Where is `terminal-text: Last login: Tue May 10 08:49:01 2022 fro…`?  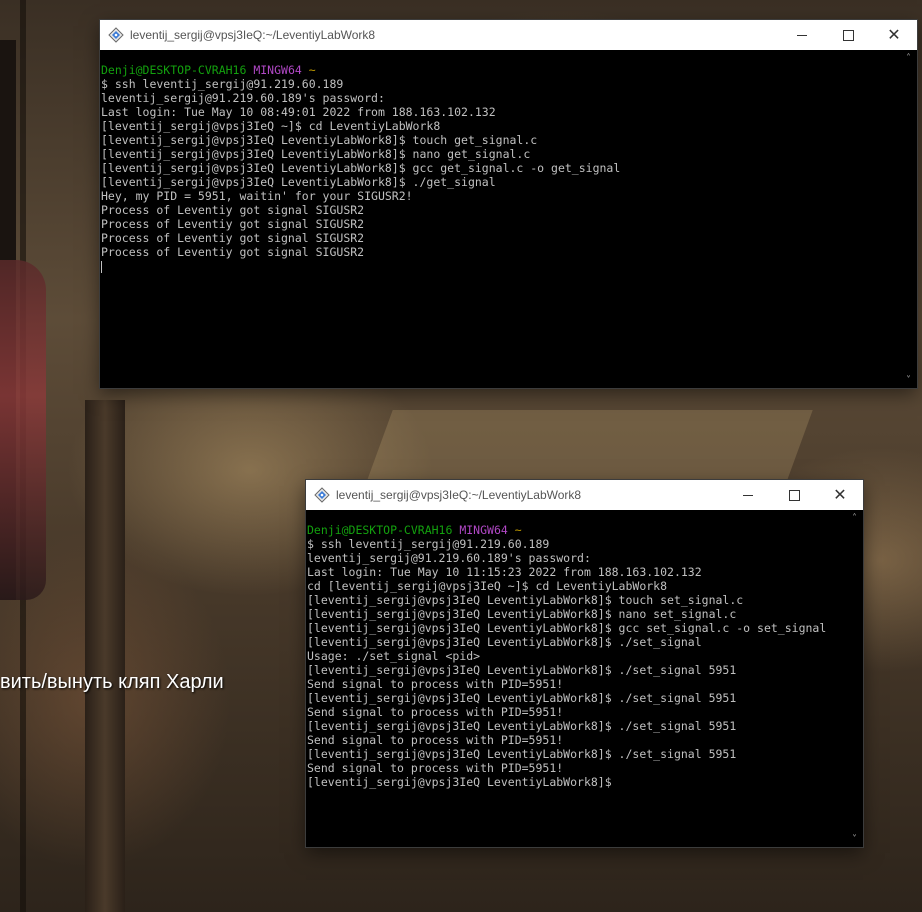
terminal-text: Last login: Tue May 10 08:49:01 2022 fro… is located at coordinates (298, 112).